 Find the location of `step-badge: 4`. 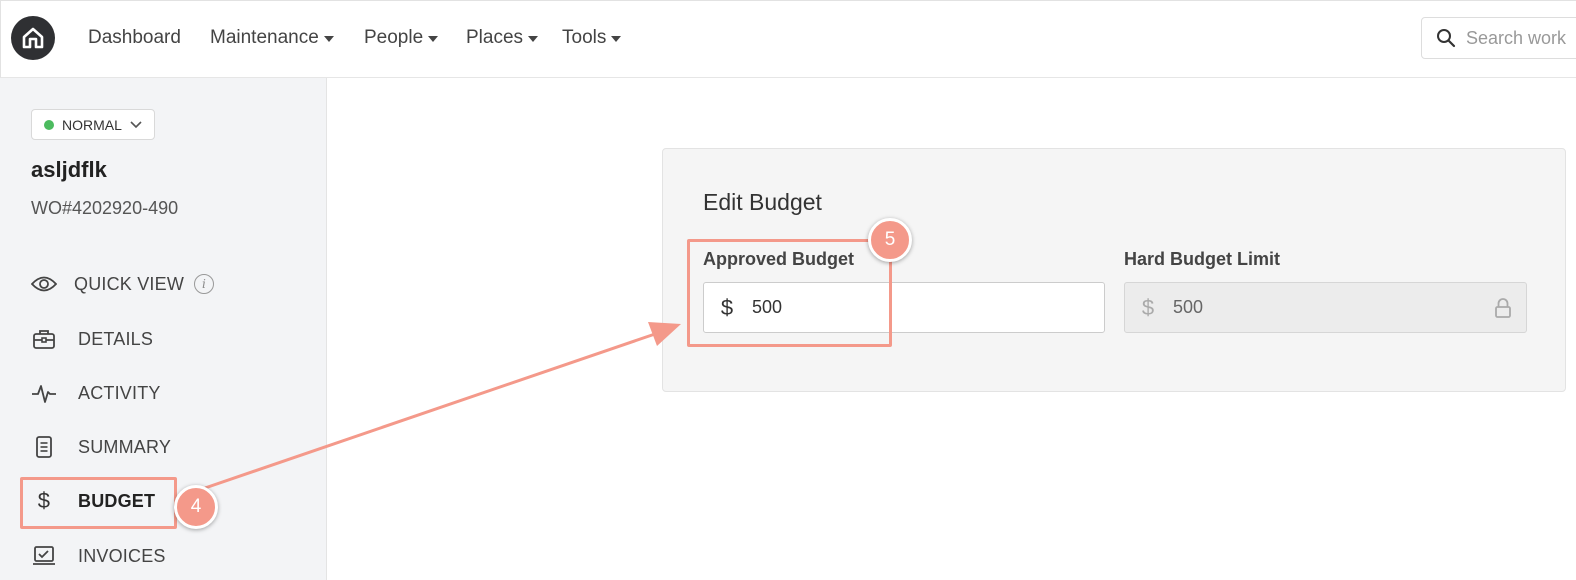

step-badge: 4 is located at coordinates (196, 507).